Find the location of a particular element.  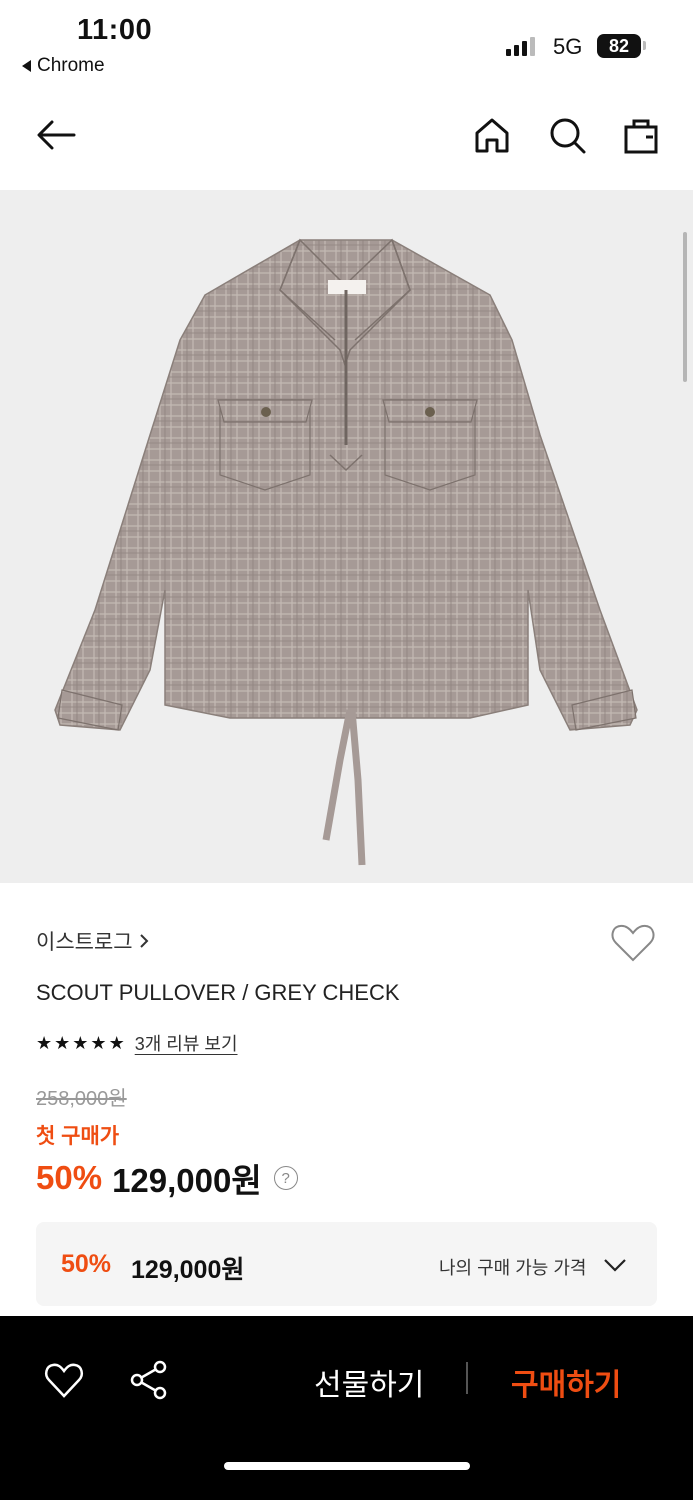

buy-button: 구매하기 is located at coordinates (566, 1382).